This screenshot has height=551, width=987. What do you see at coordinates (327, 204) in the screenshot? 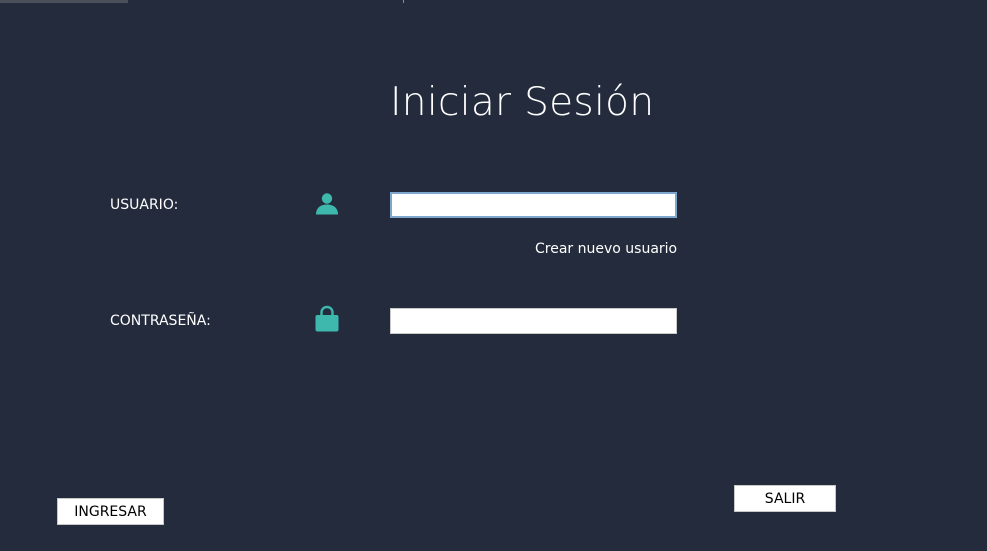
I see `user-icon` at bounding box center [327, 204].